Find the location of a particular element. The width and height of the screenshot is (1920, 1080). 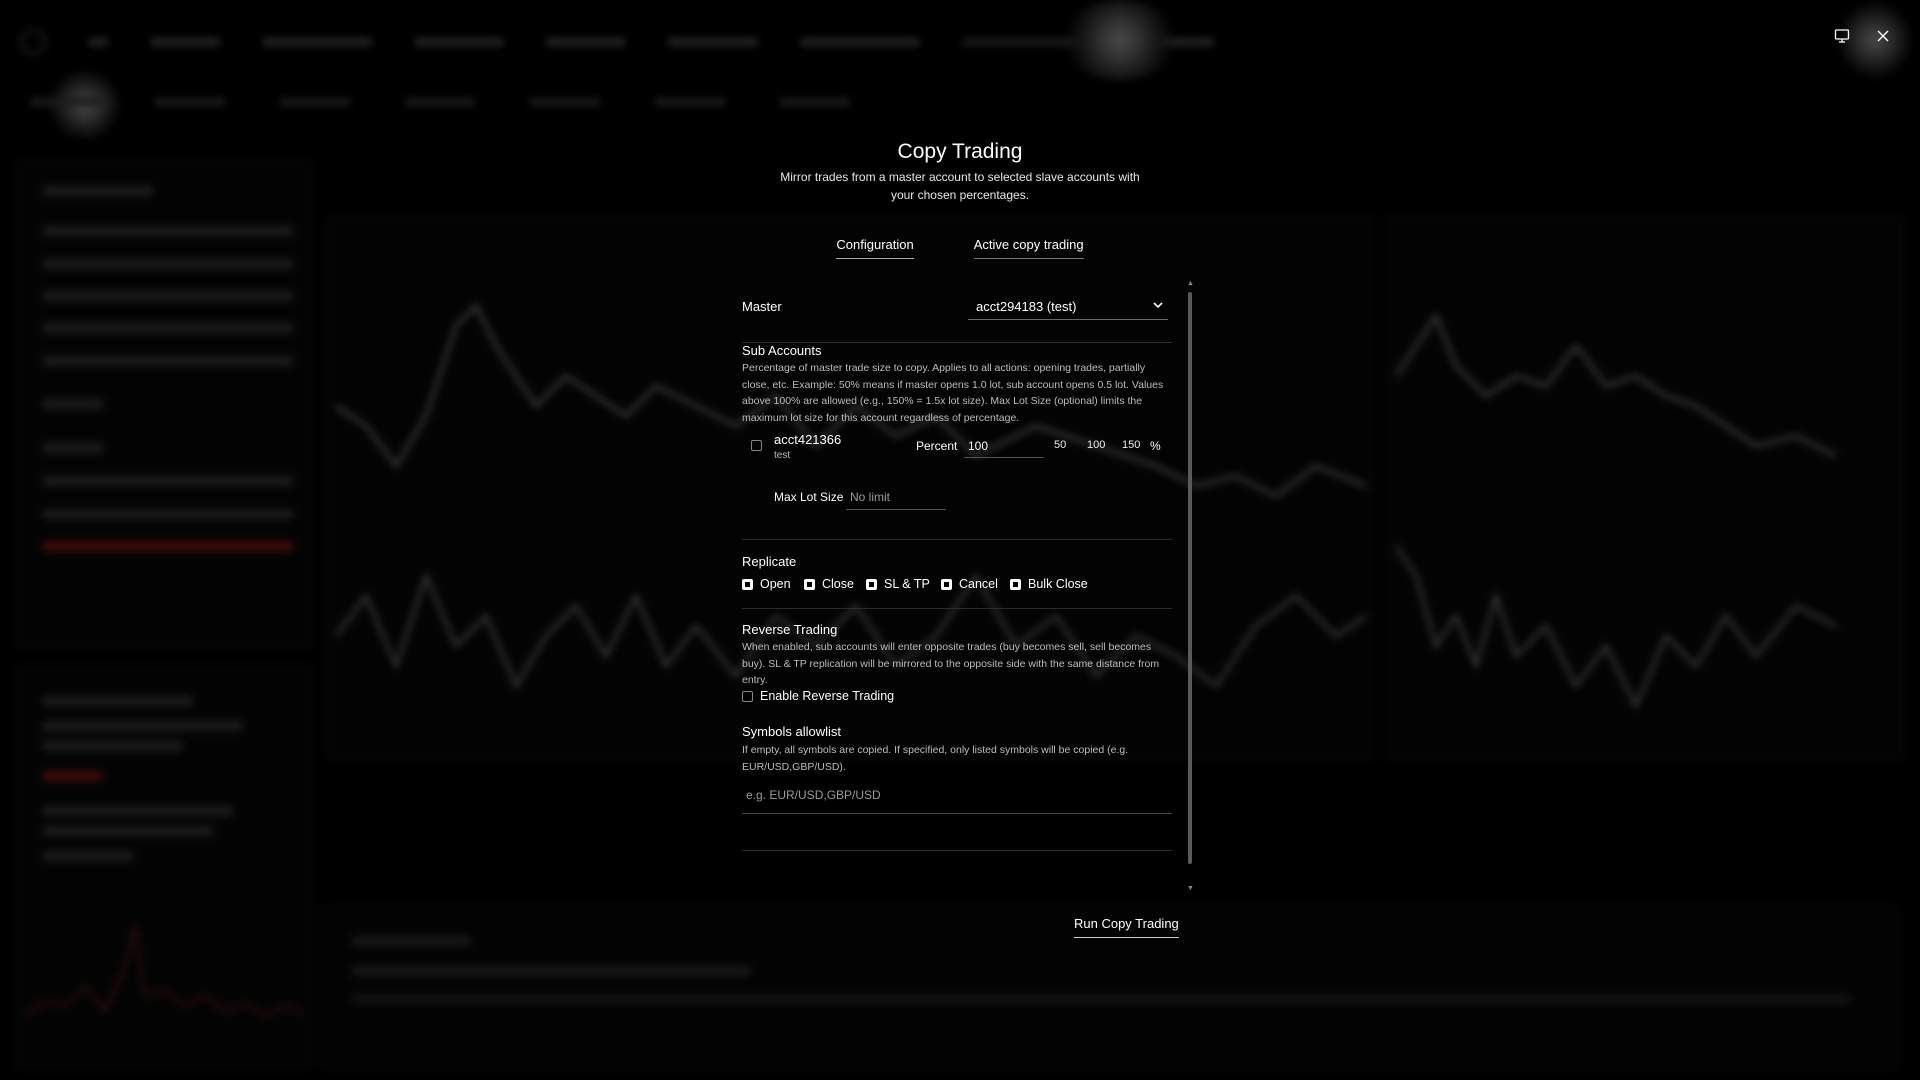

sub-account-name: acct421366 is located at coordinates (808, 439).